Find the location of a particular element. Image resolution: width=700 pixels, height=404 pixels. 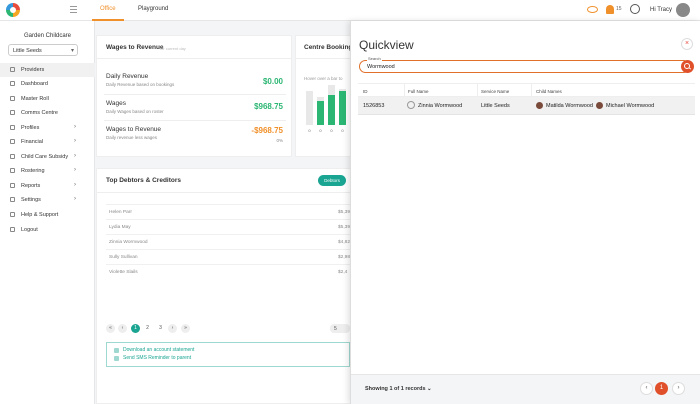

sidebar-item-dashboard: Dashboard is located at coordinates (47, 84).